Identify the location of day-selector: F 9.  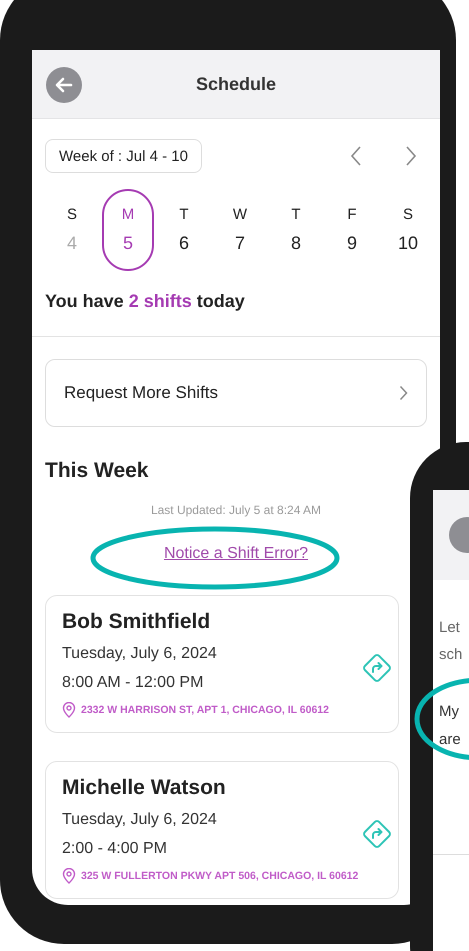
(352, 230).